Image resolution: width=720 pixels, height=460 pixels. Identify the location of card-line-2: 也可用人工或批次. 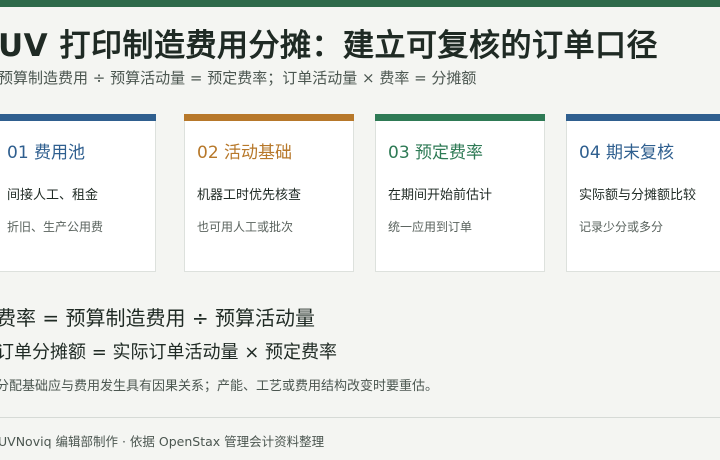
(245, 227).